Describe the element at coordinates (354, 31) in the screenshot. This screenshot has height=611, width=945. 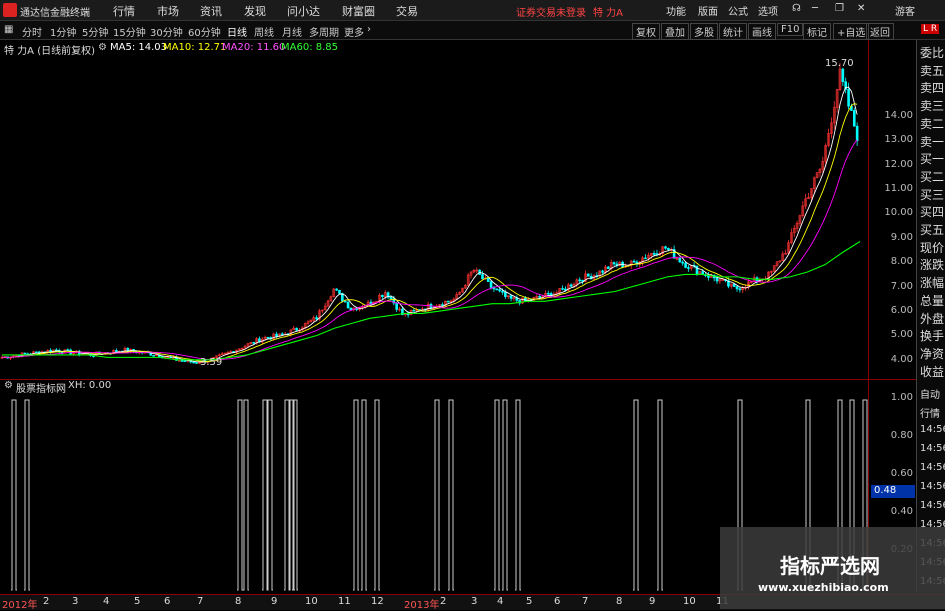
I see `tab-more: 更多` at that location.